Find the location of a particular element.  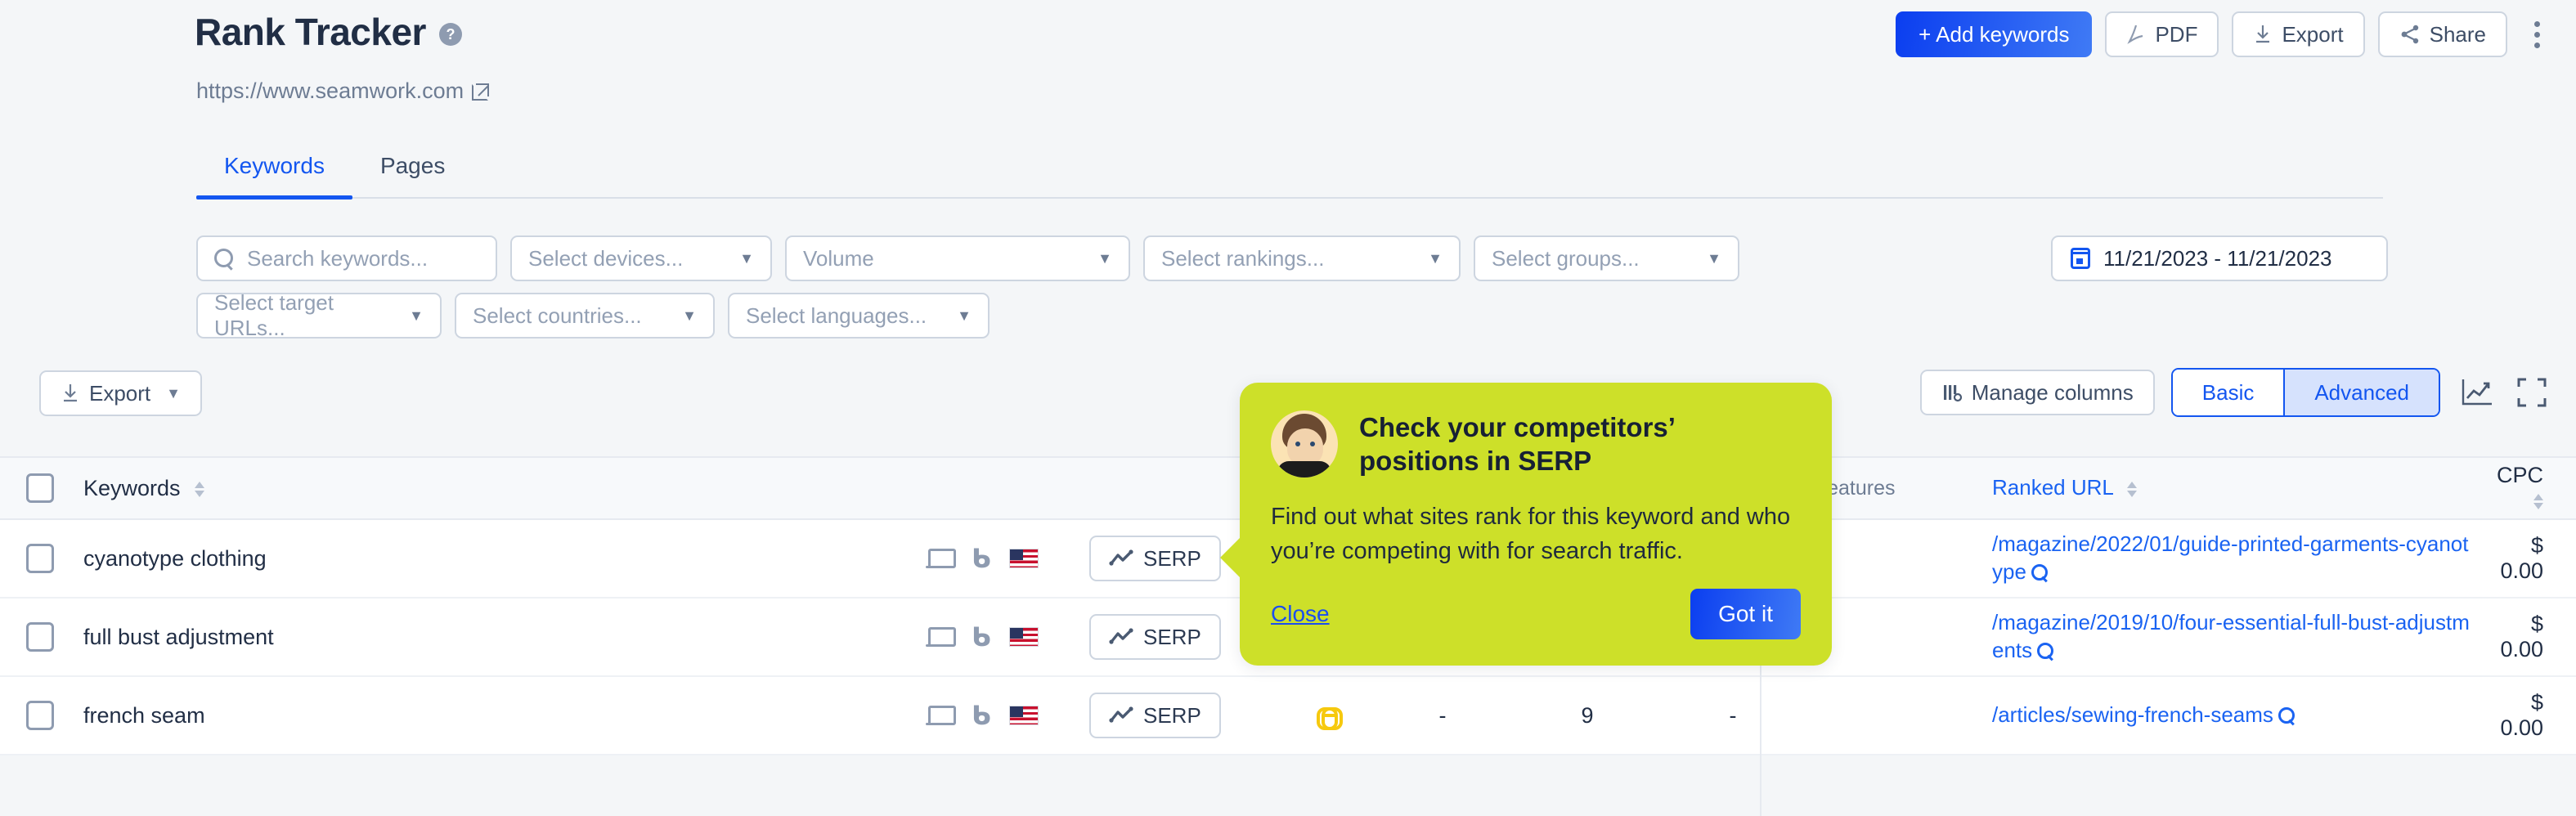

link-icon is located at coordinates (1330, 719).